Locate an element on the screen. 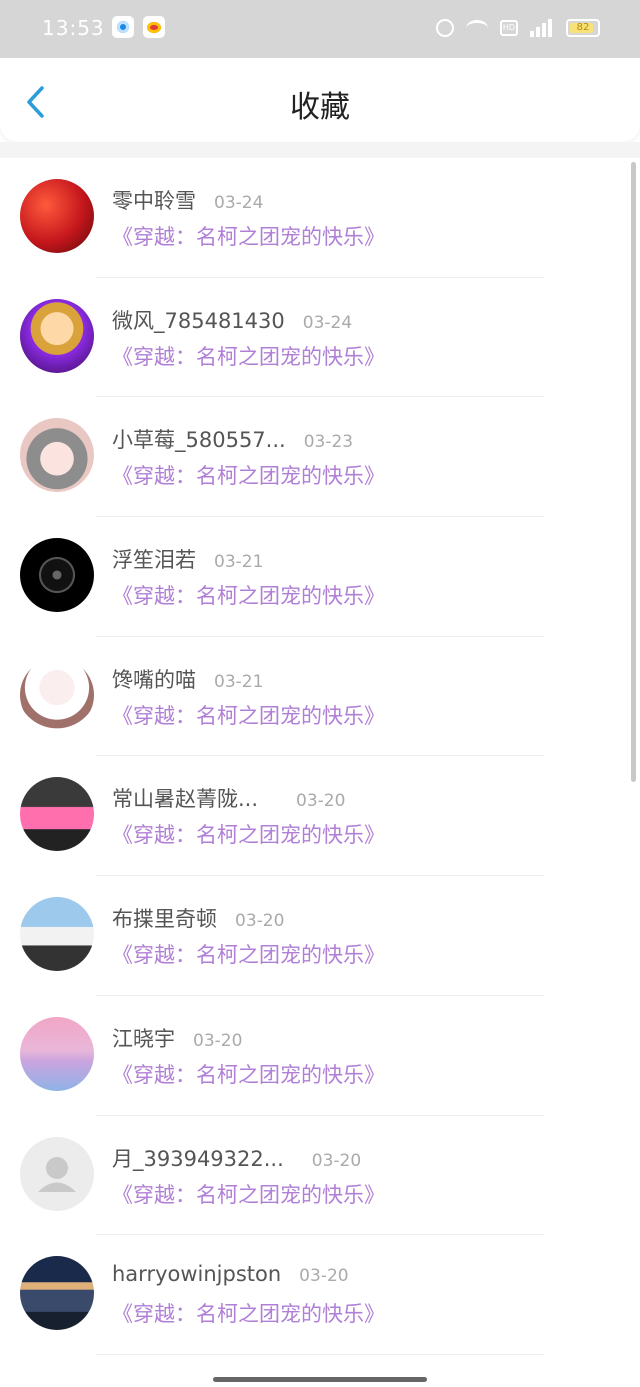 This screenshot has height=1387, width=640. list-item: 馋嘴的喵 03-21 《穿越：名柯之团宠的快乐》 is located at coordinates (320, 697).